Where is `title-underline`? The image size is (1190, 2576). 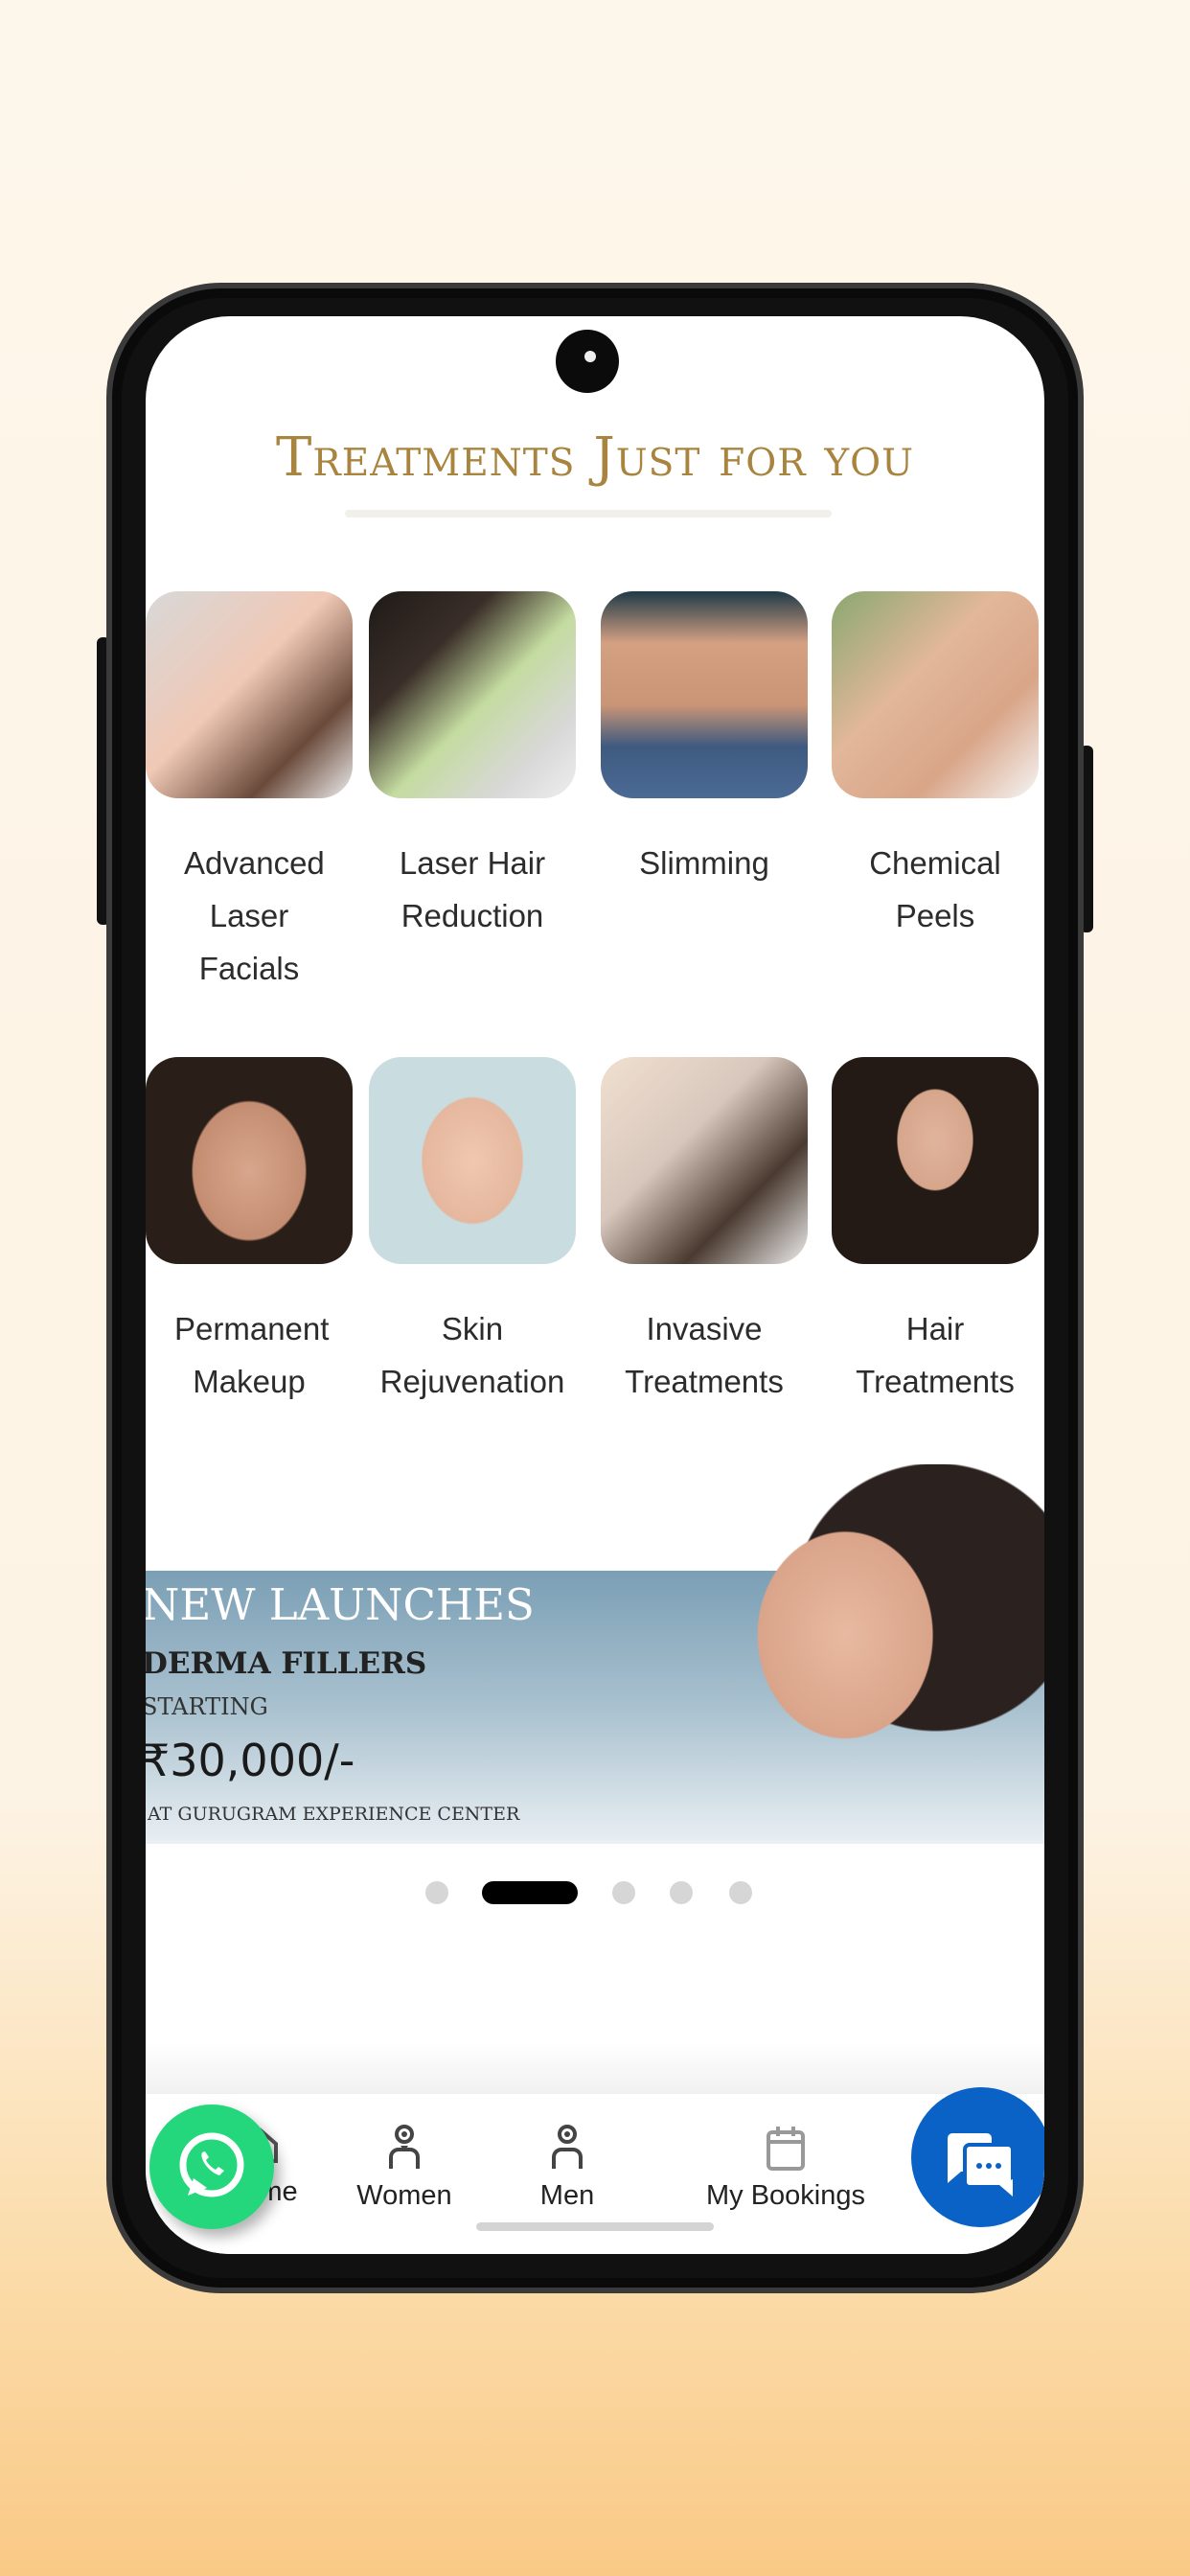 title-underline is located at coordinates (589, 514).